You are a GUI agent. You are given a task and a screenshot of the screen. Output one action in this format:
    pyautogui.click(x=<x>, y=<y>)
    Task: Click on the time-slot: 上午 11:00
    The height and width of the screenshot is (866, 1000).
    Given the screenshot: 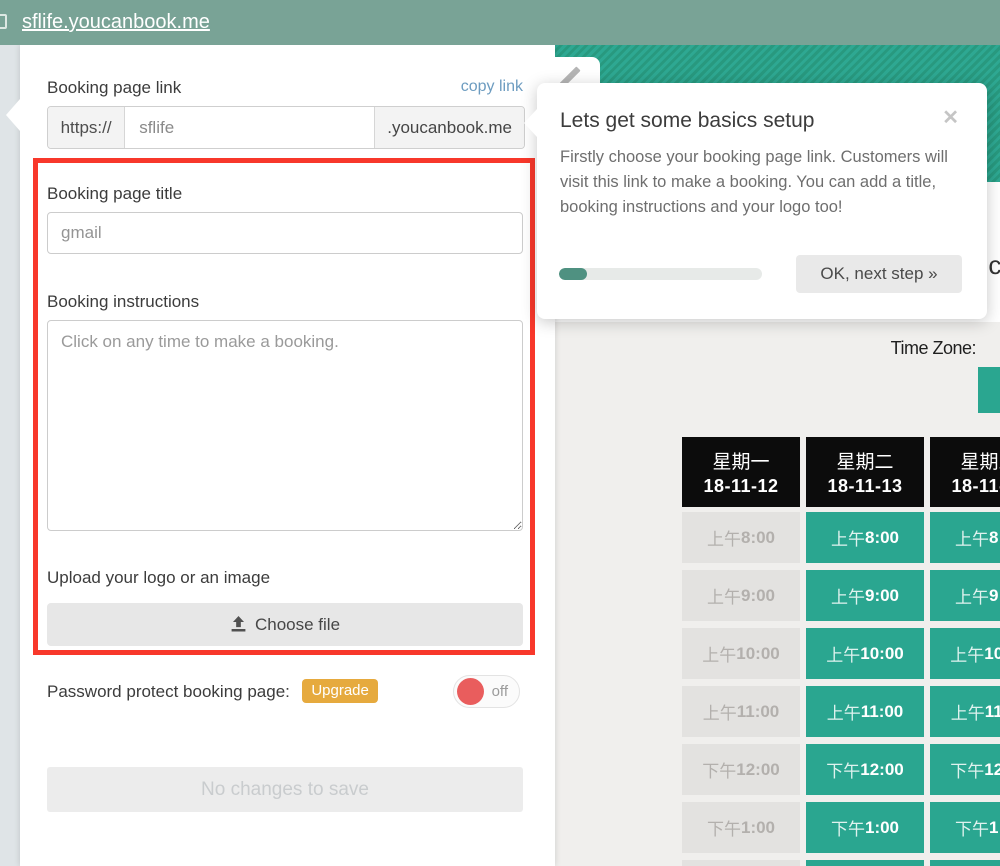 What is the action you would take?
    pyautogui.click(x=741, y=711)
    